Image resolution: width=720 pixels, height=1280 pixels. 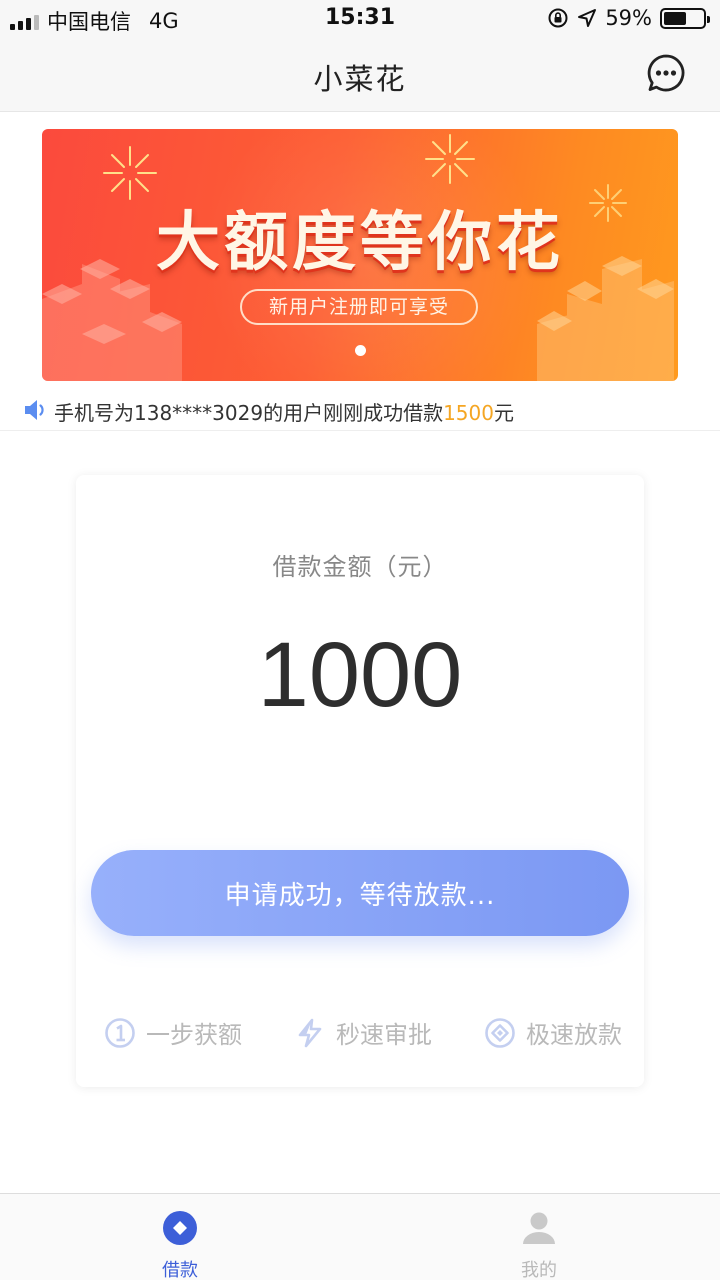 I want to click on loan-notice-ticker: 手机号为138****3029的用户刚刚成功借款1500元, so click(x=360, y=412).